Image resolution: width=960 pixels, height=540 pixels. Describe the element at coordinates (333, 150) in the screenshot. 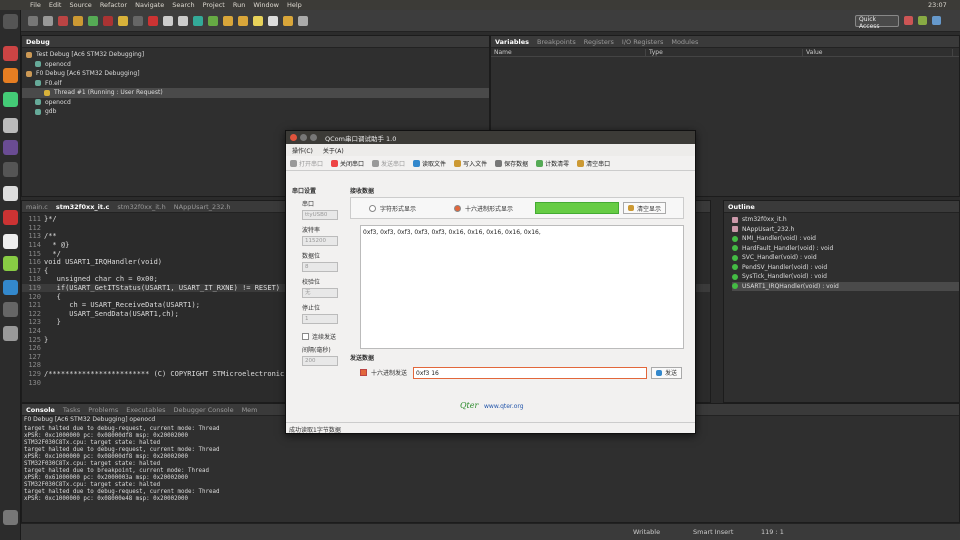

I see `qcom-menu-item: 关于(A)` at that location.